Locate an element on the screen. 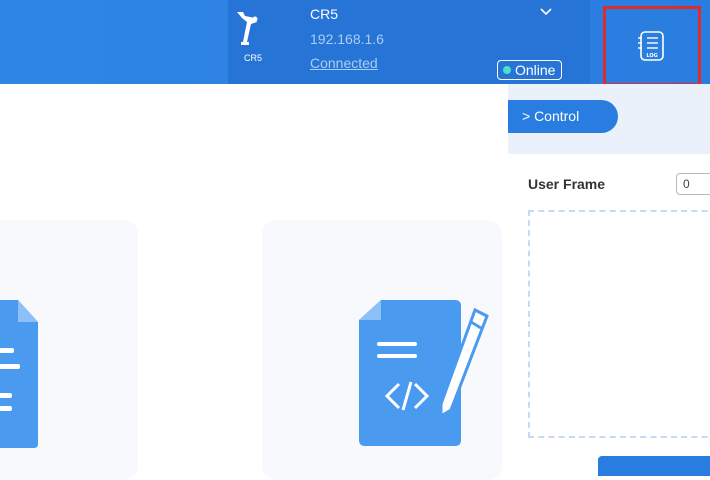  robot-ip: 192.168.1.6 is located at coordinates (347, 39).